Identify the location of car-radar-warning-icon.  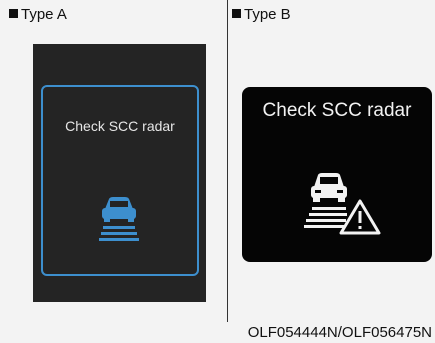
(342, 204).